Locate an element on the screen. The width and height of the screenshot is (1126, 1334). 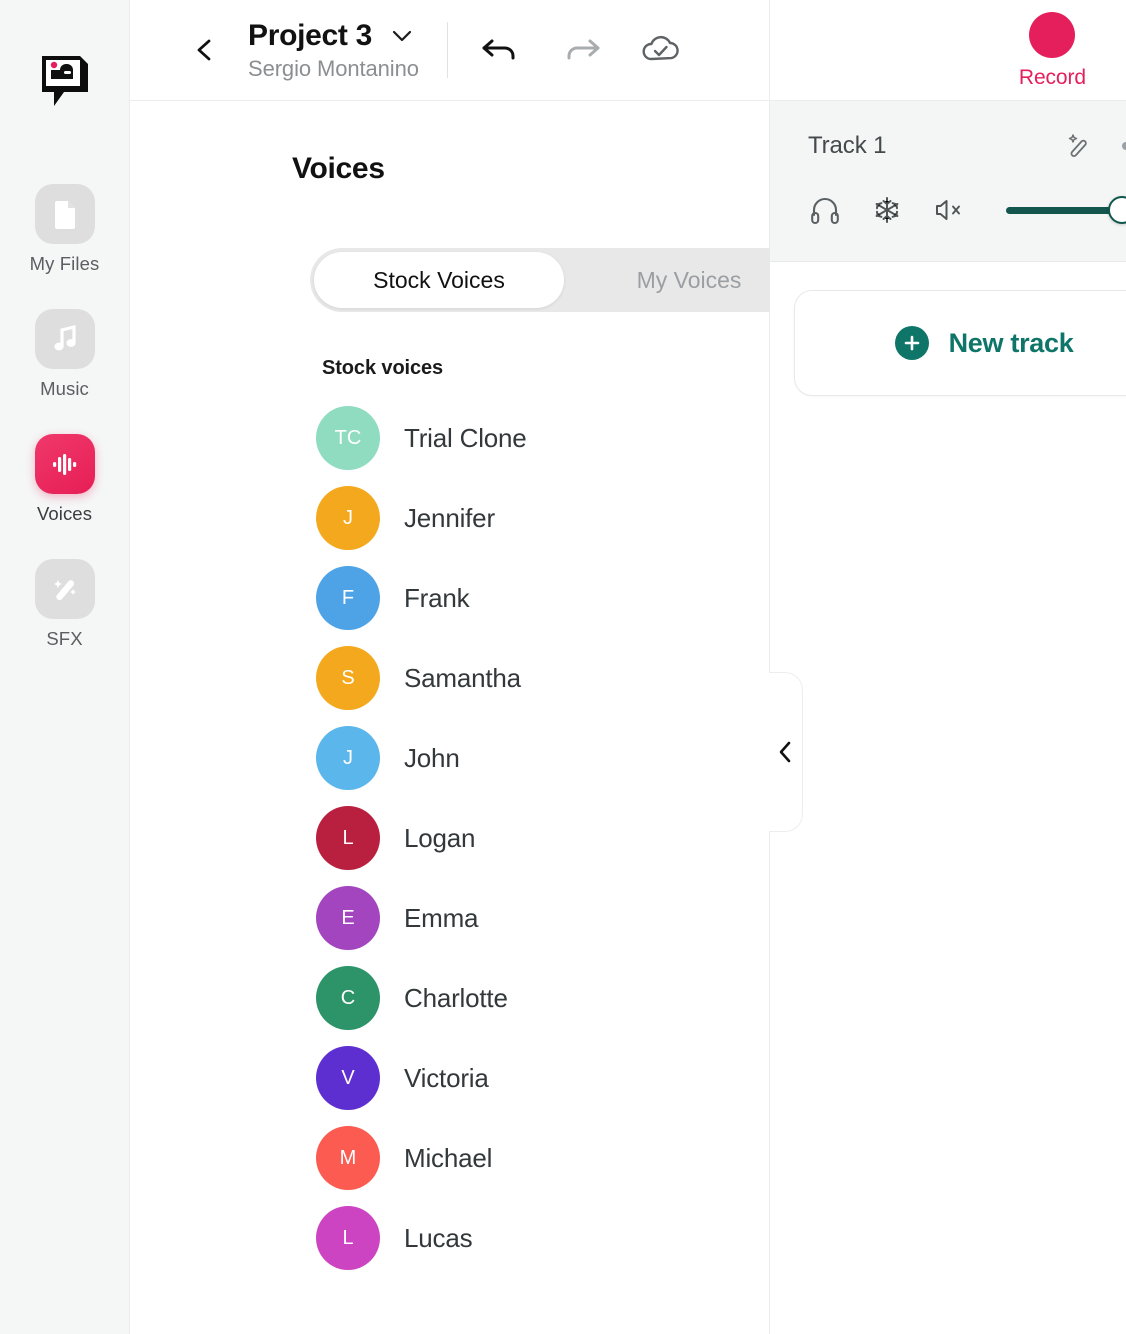
record-label: Record is located at coordinates (1052, 77).